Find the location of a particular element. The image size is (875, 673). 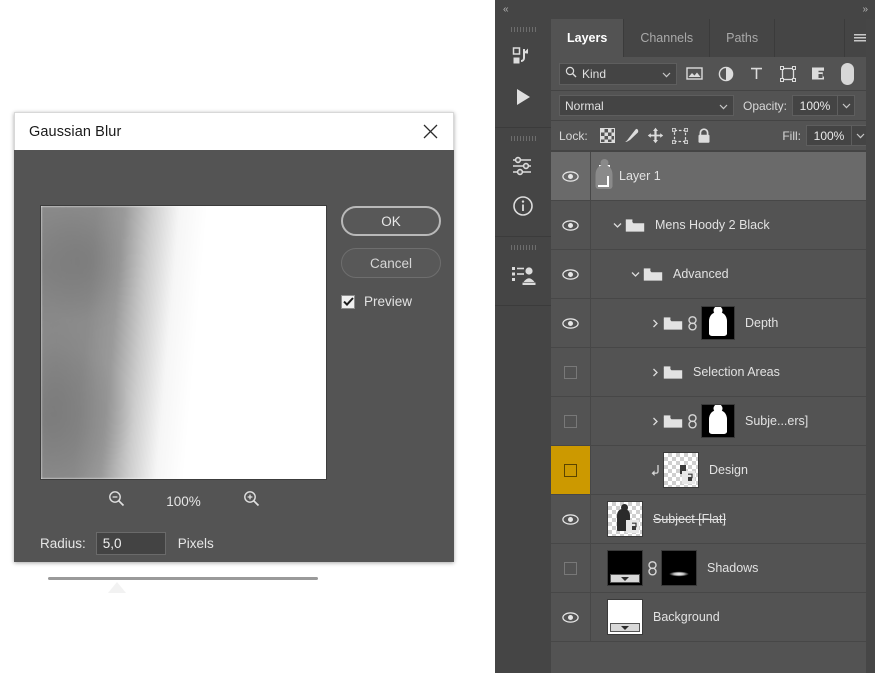

cancel-button: Cancel is located at coordinates (391, 263).